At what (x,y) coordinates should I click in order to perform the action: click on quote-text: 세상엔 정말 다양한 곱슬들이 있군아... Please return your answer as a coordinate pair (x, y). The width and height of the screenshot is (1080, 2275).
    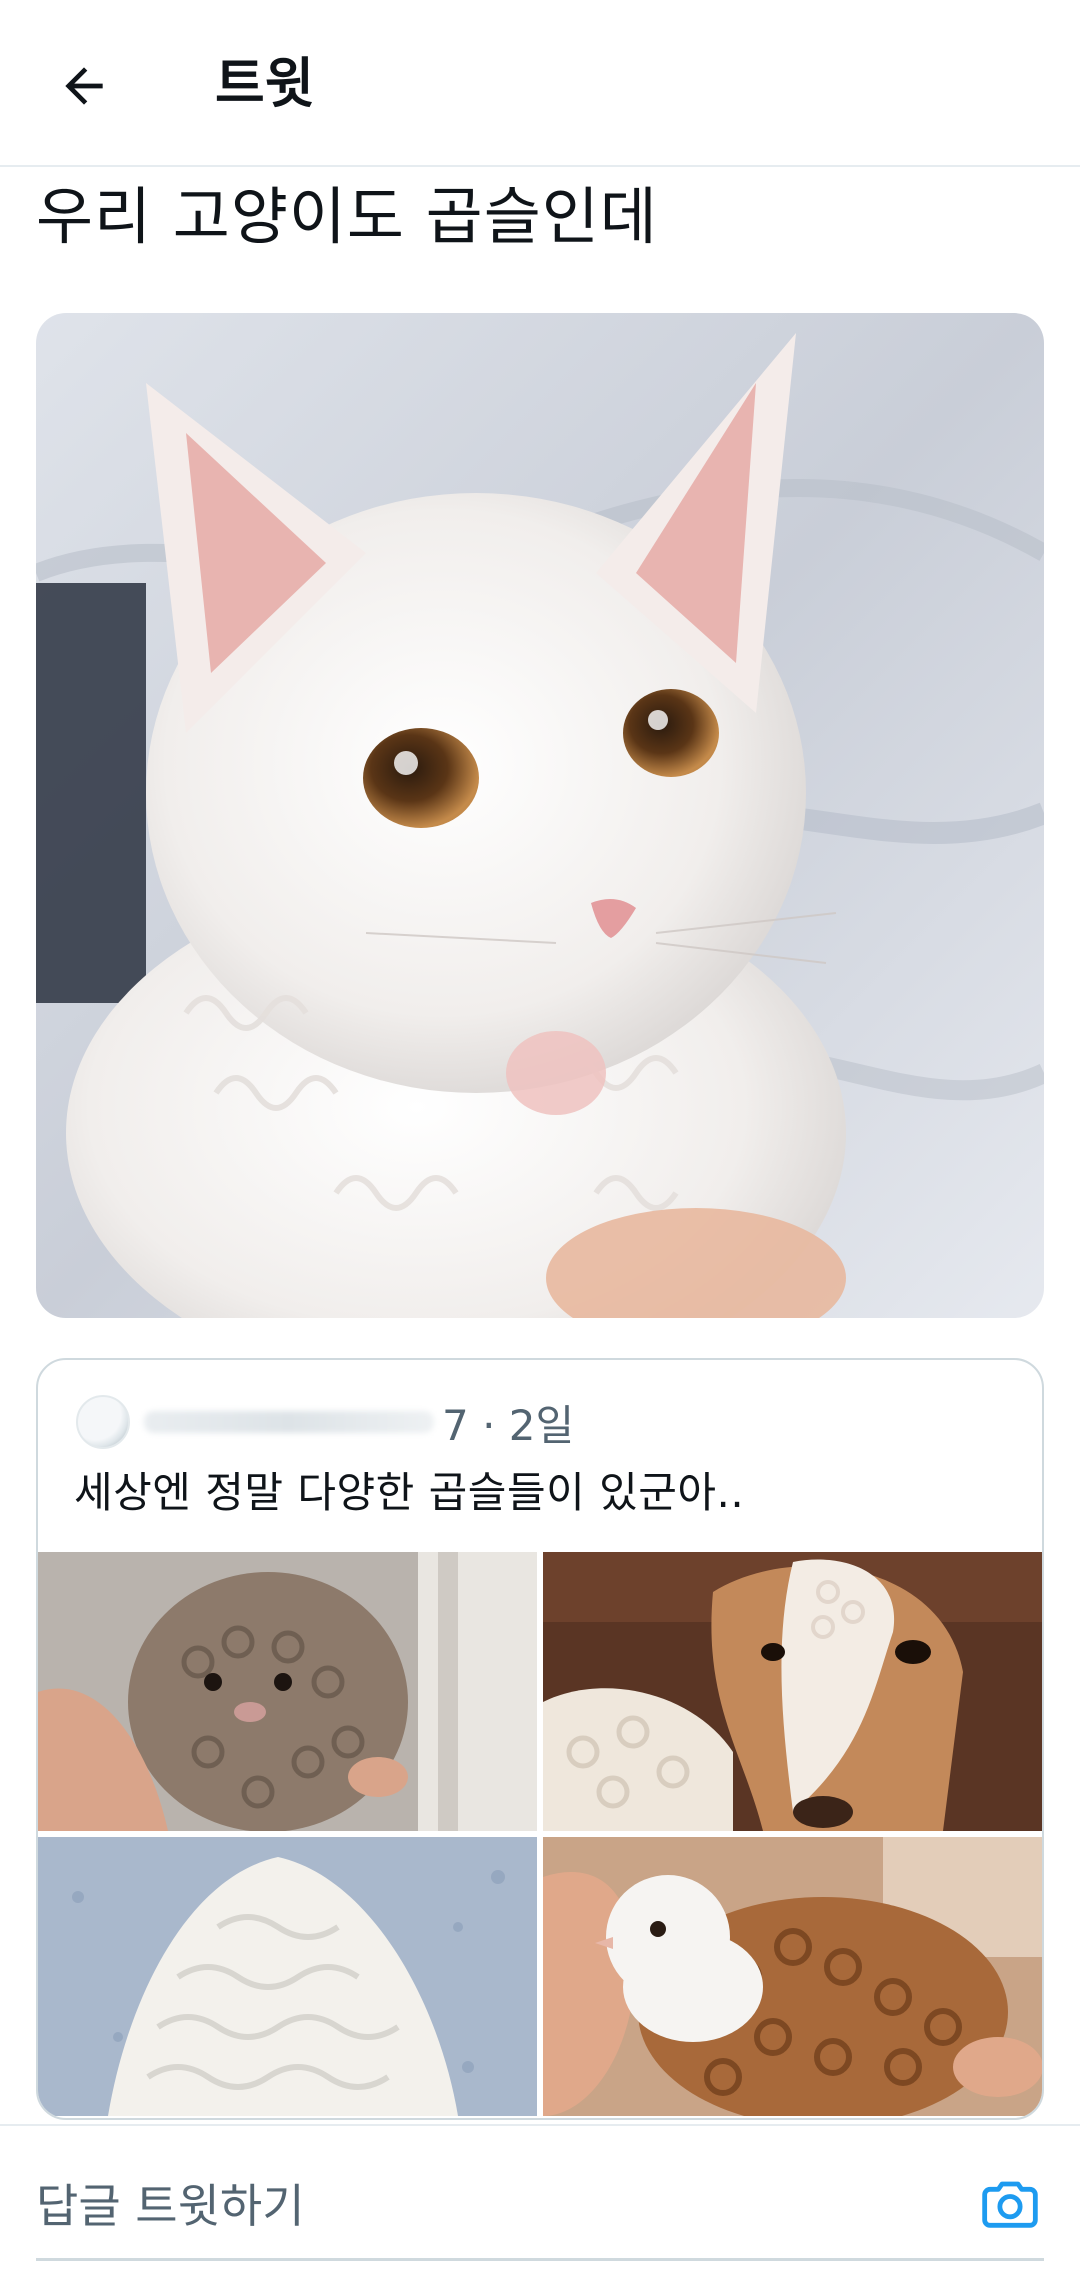
    Looking at the image, I should click on (409, 1492).